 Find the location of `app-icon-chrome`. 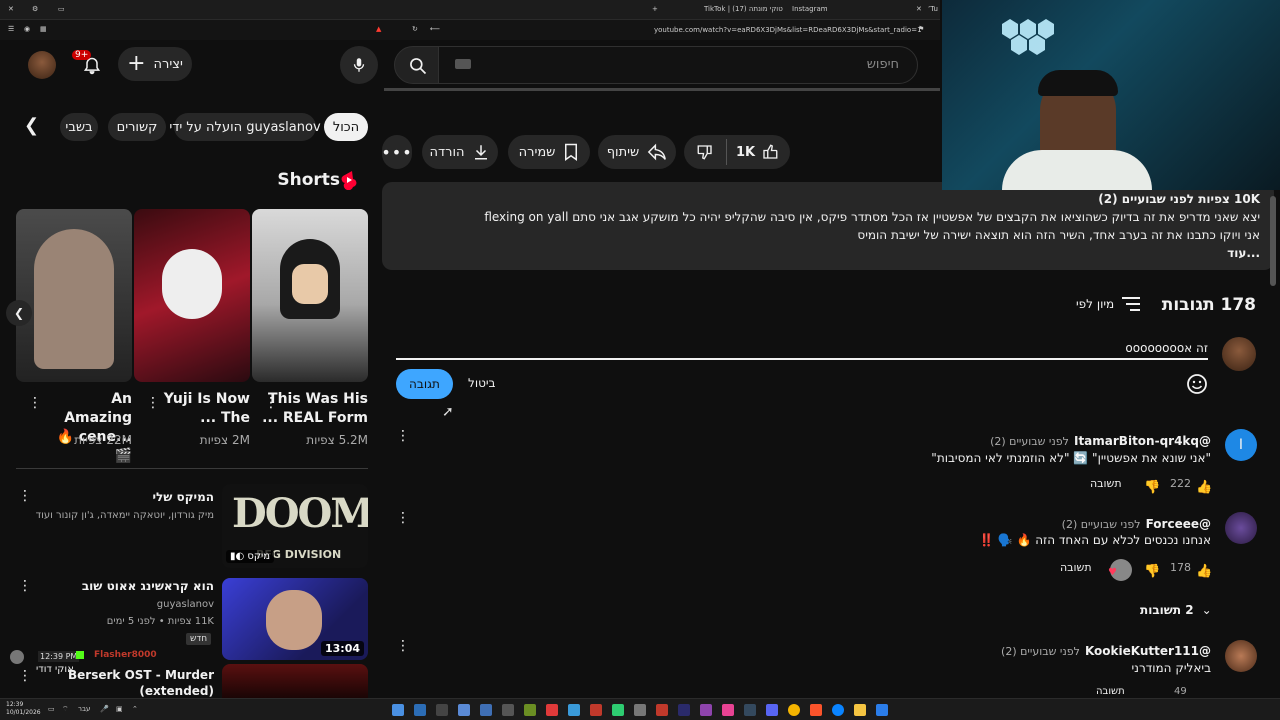

app-icon-chrome is located at coordinates (794, 710).